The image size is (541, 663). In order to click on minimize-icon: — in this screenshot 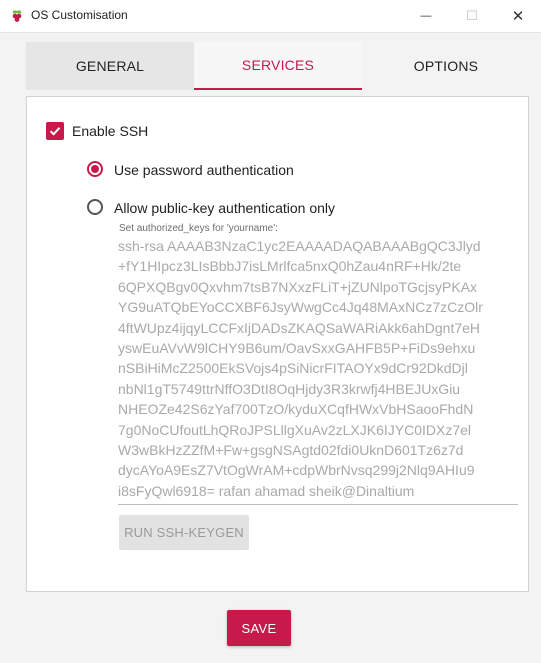, I will do `click(426, 16)`.